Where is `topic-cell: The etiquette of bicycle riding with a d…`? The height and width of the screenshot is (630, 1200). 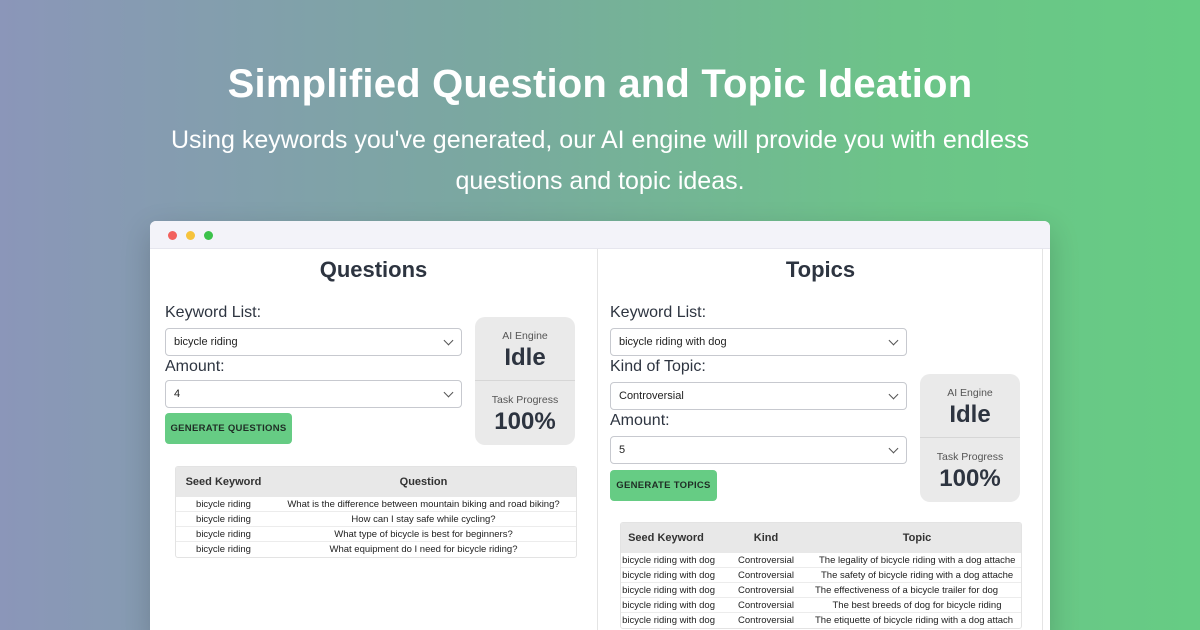 topic-cell: The etiquette of bicycle riding with a d… is located at coordinates (914, 620).